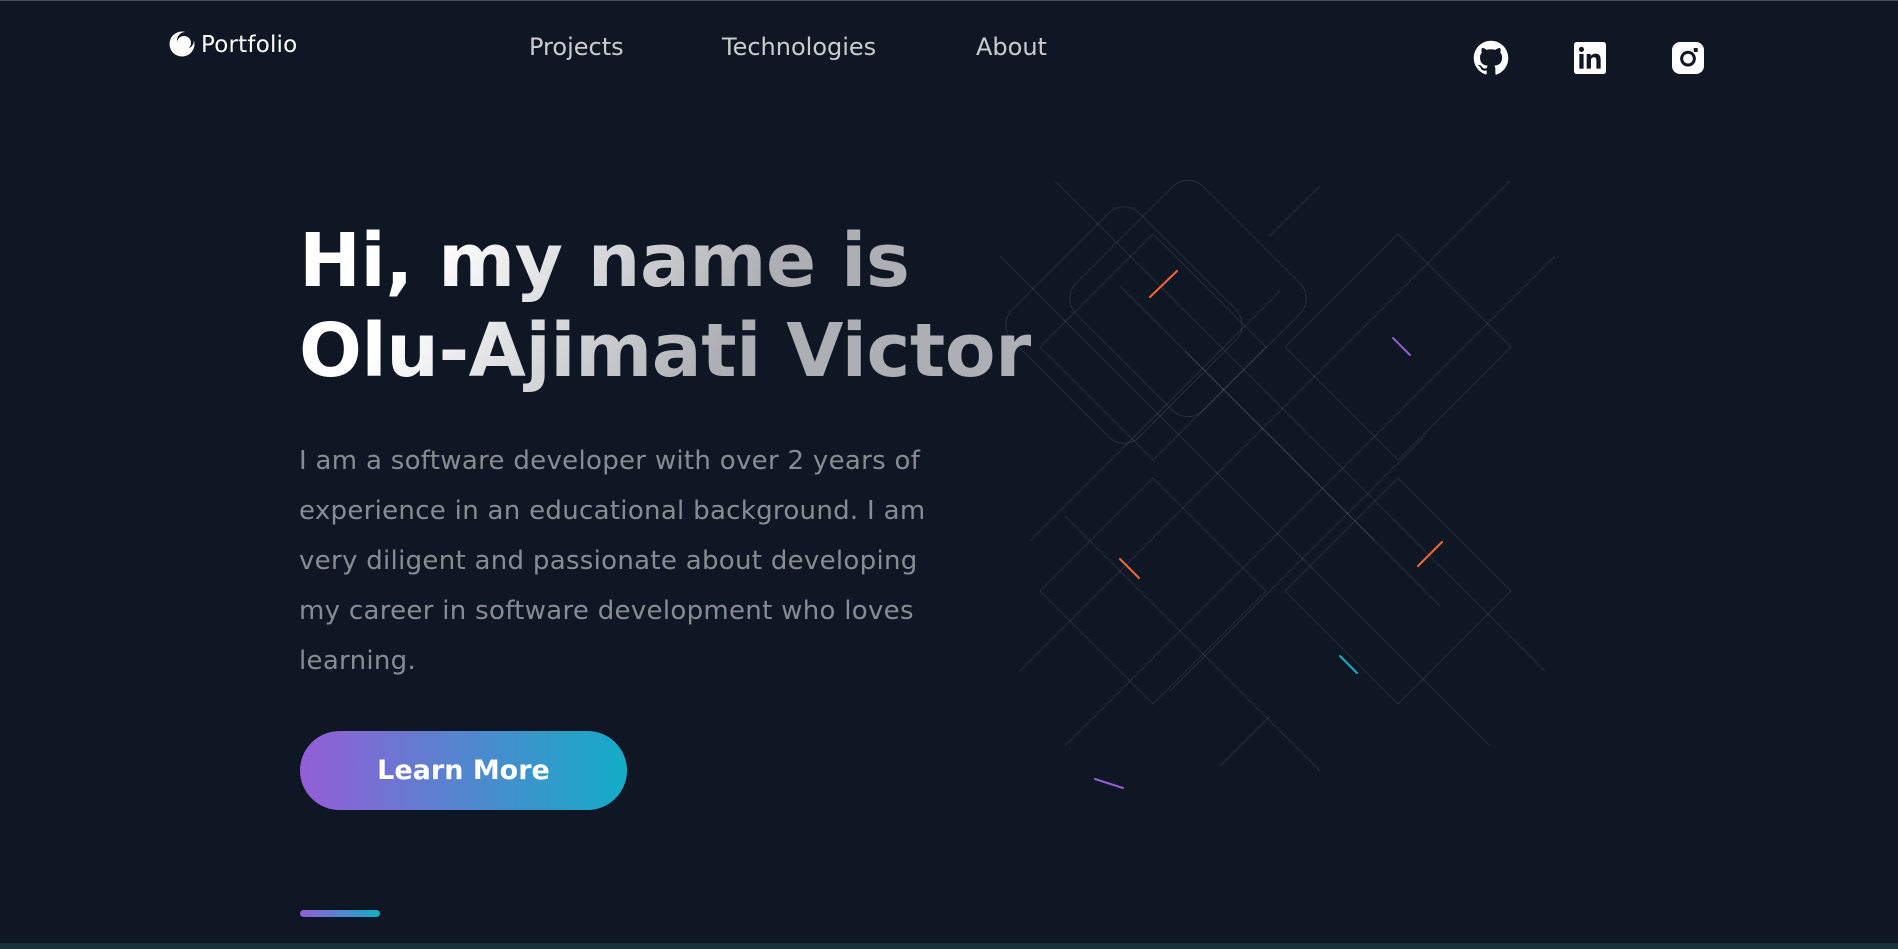 This screenshot has height=949, width=1898. What do you see at coordinates (799, 47) in the screenshot?
I see `nav-link-technologies: Technologies` at bounding box center [799, 47].